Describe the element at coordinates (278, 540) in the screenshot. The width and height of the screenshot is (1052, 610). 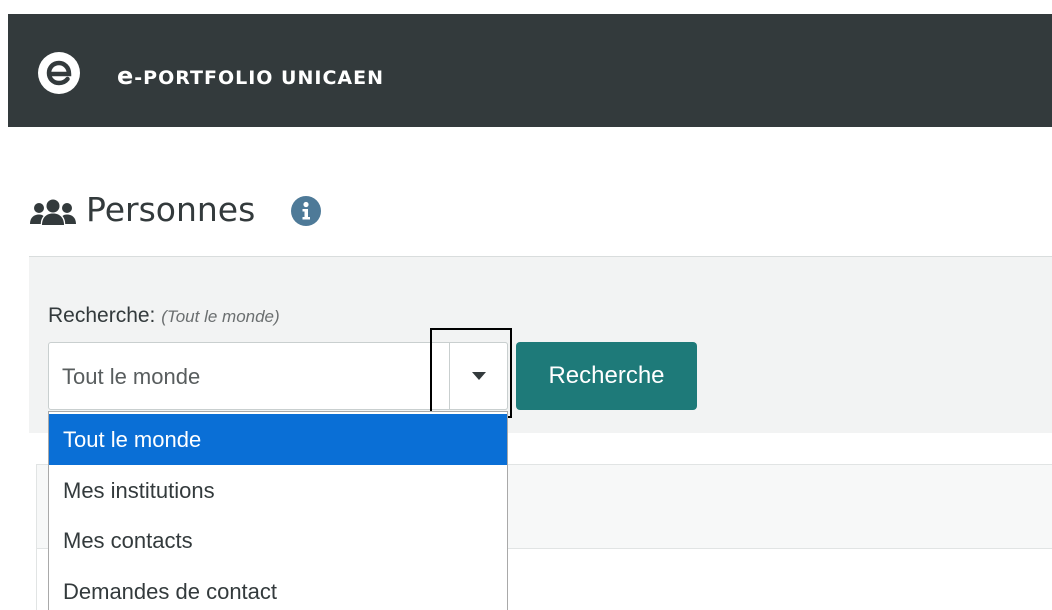
I see `dropdown-option-mes-contacts: Mes contacts` at that location.